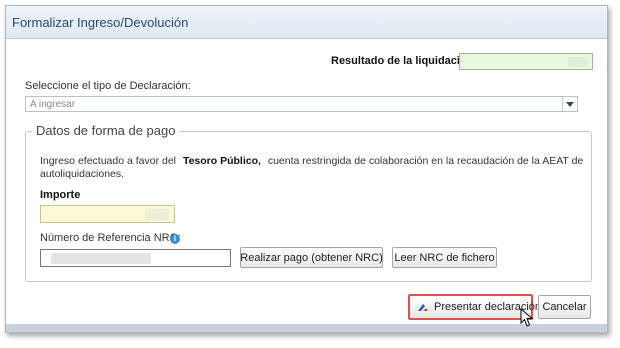  What do you see at coordinates (526, 61) in the screenshot?
I see `resultado-field` at bounding box center [526, 61].